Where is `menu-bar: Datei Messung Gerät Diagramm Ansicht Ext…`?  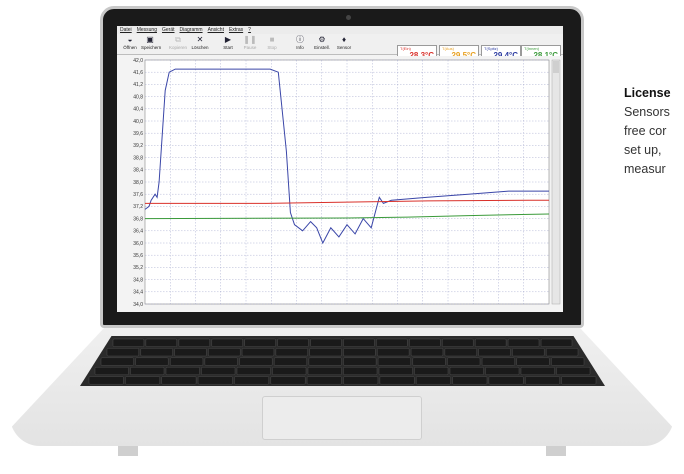
menu-bar: Datei Messung Gerät Diagramm Ansicht Ext… is located at coordinates (340, 30).